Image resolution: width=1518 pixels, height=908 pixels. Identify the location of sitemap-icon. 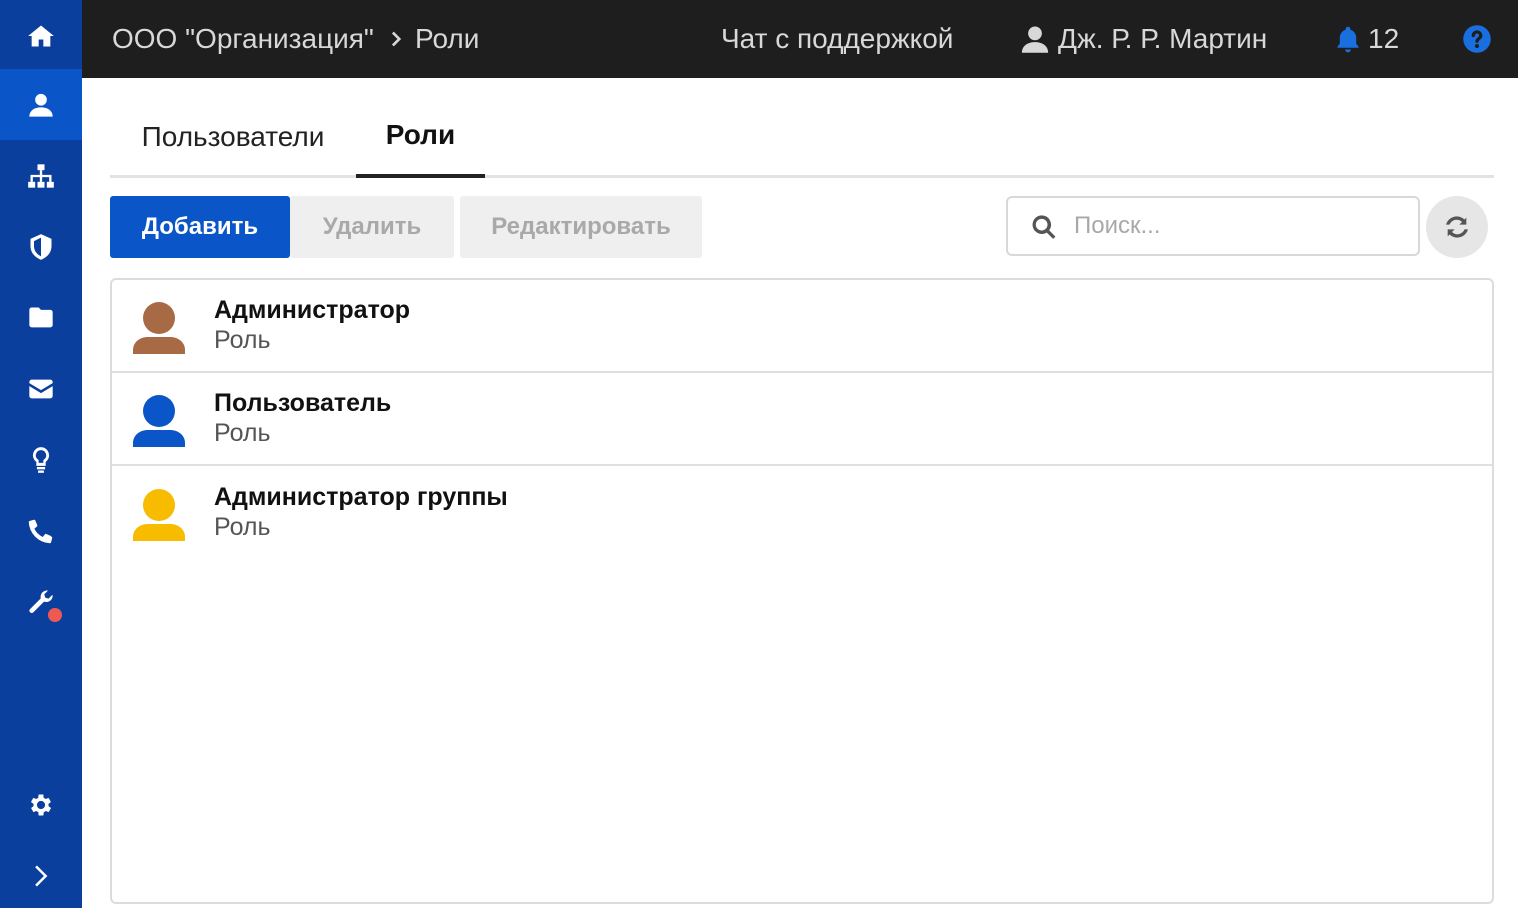
(41, 175).